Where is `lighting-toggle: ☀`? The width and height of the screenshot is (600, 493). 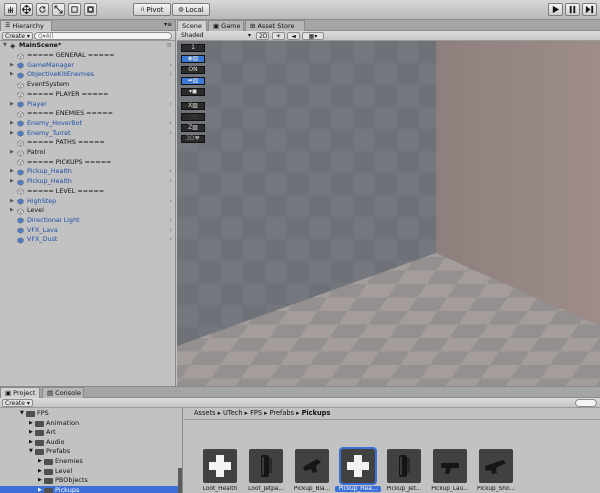
lighting-toggle: ☀ is located at coordinates (278, 36).